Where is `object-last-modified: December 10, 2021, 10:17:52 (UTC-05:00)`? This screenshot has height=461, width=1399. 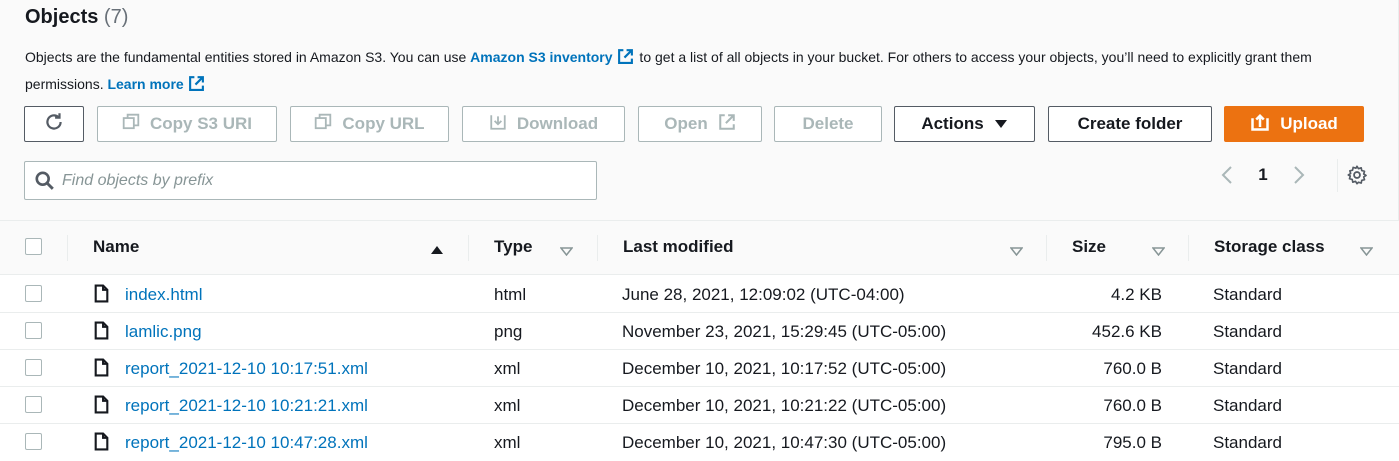
object-last-modified: December 10, 2021, 10:17:52 (UTC-05:00) is located at coordinates (784, 368).